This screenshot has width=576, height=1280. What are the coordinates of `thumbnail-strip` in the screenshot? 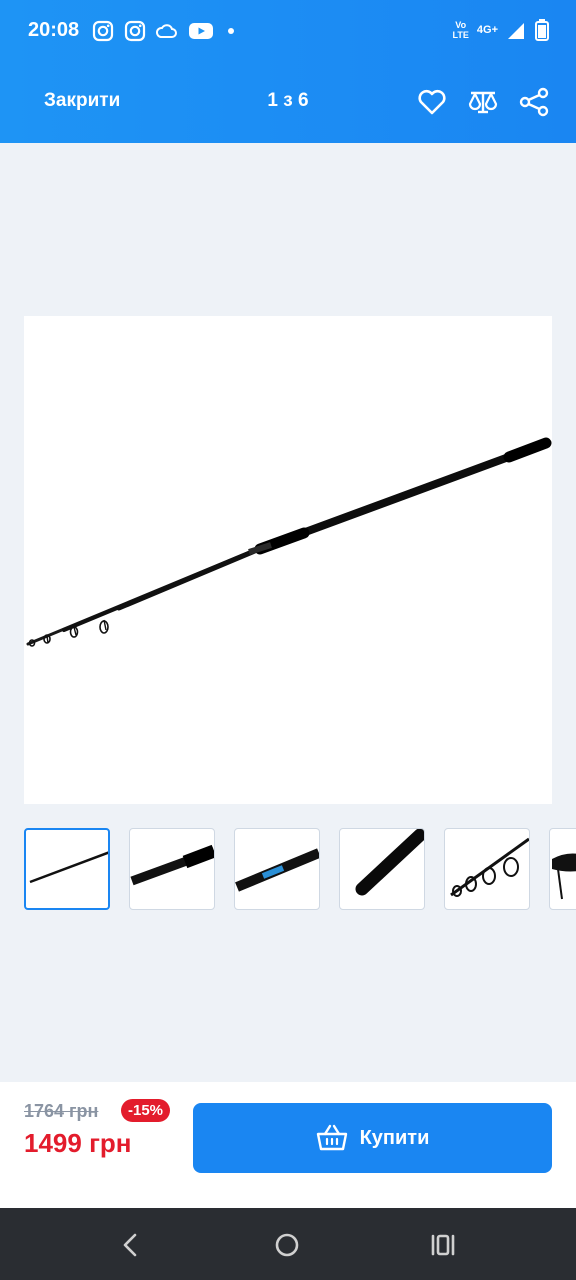 It's located at (300, 869).